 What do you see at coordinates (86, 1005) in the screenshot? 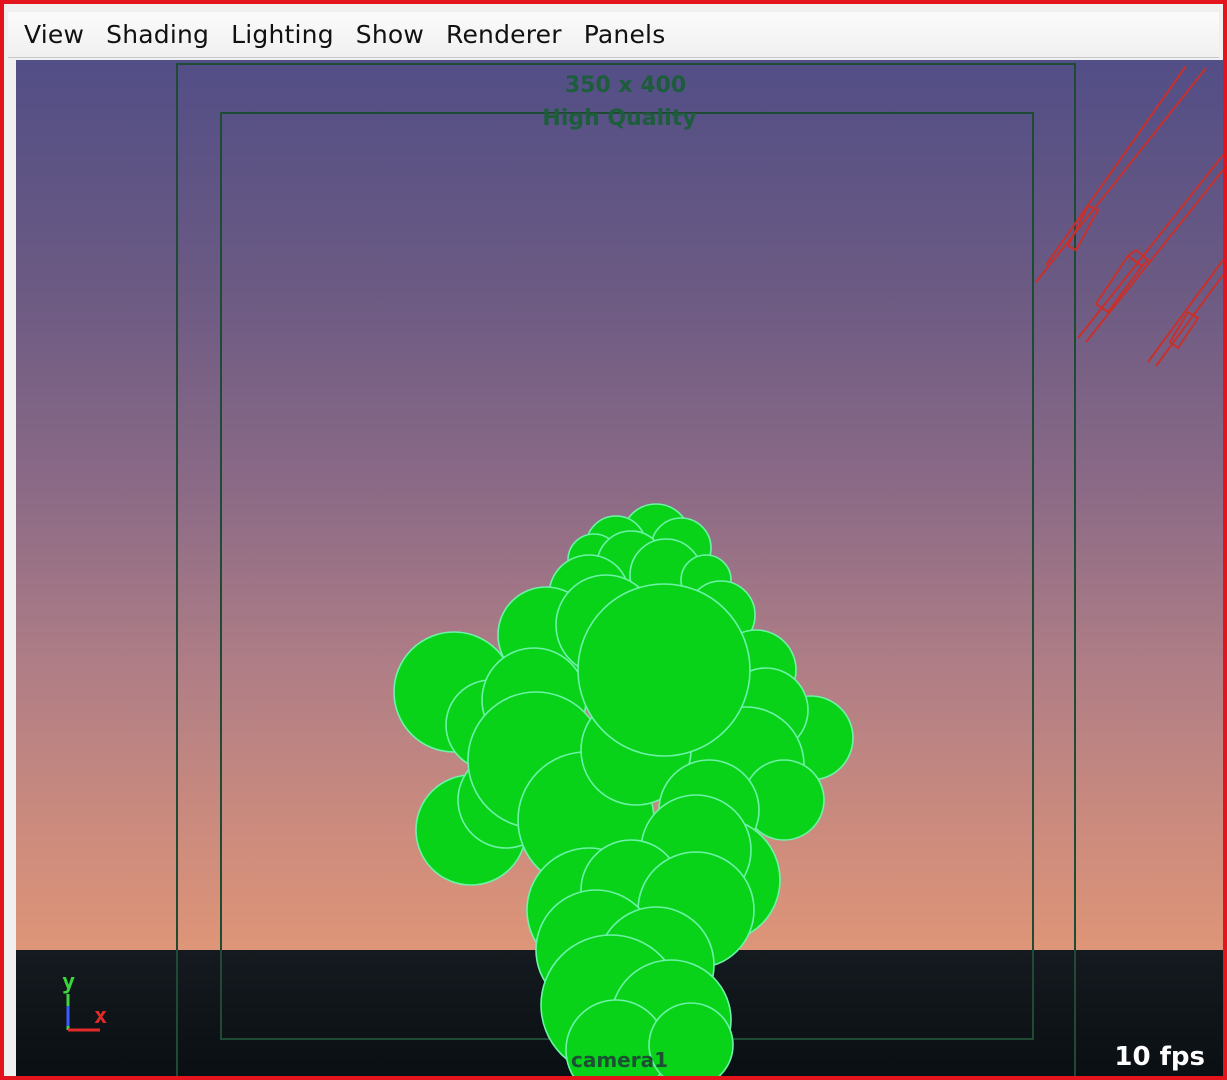
I see `view-axis-indicator: y x` at bounding box center [86, 1005].